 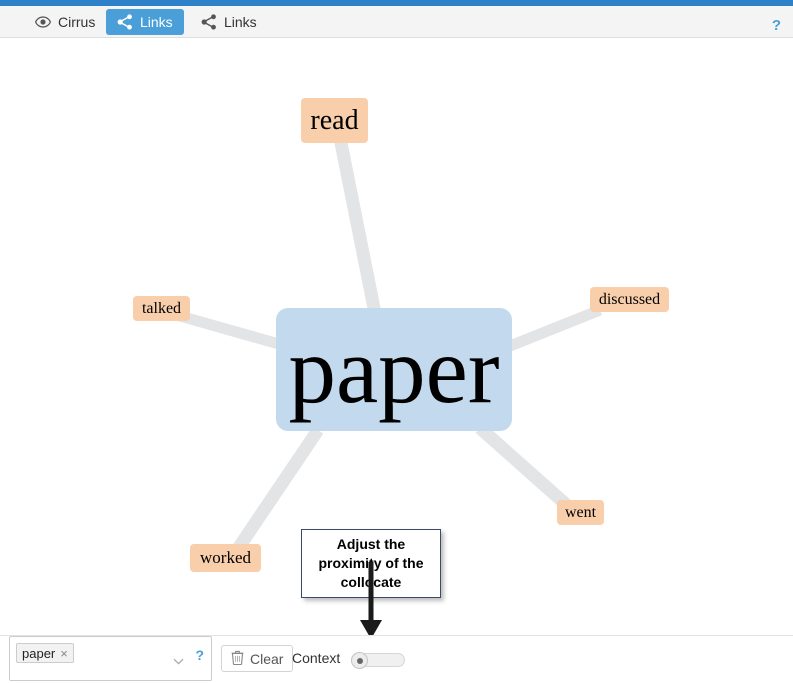 I want to click on tab-links-label: Links, so click(x=240, y=22).